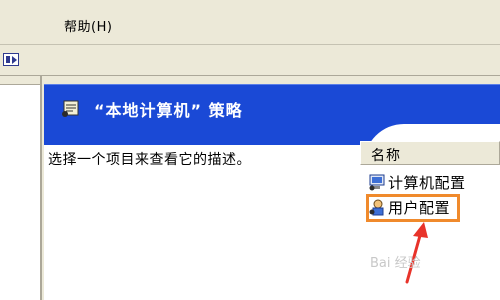  I want to click on description-text: 选择一个项目来查看它的描述。, so click(149, 160).